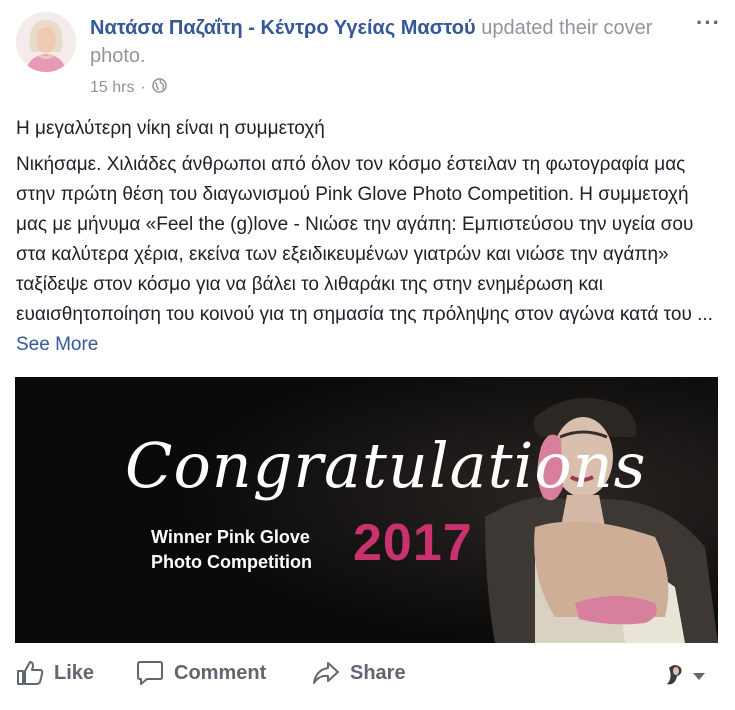 Image resolution: width=735 pixels, height=710 pixels. Describe the element at coordinates (57, 344) in the screenshot. I see `see-more-link: See More` at that location.